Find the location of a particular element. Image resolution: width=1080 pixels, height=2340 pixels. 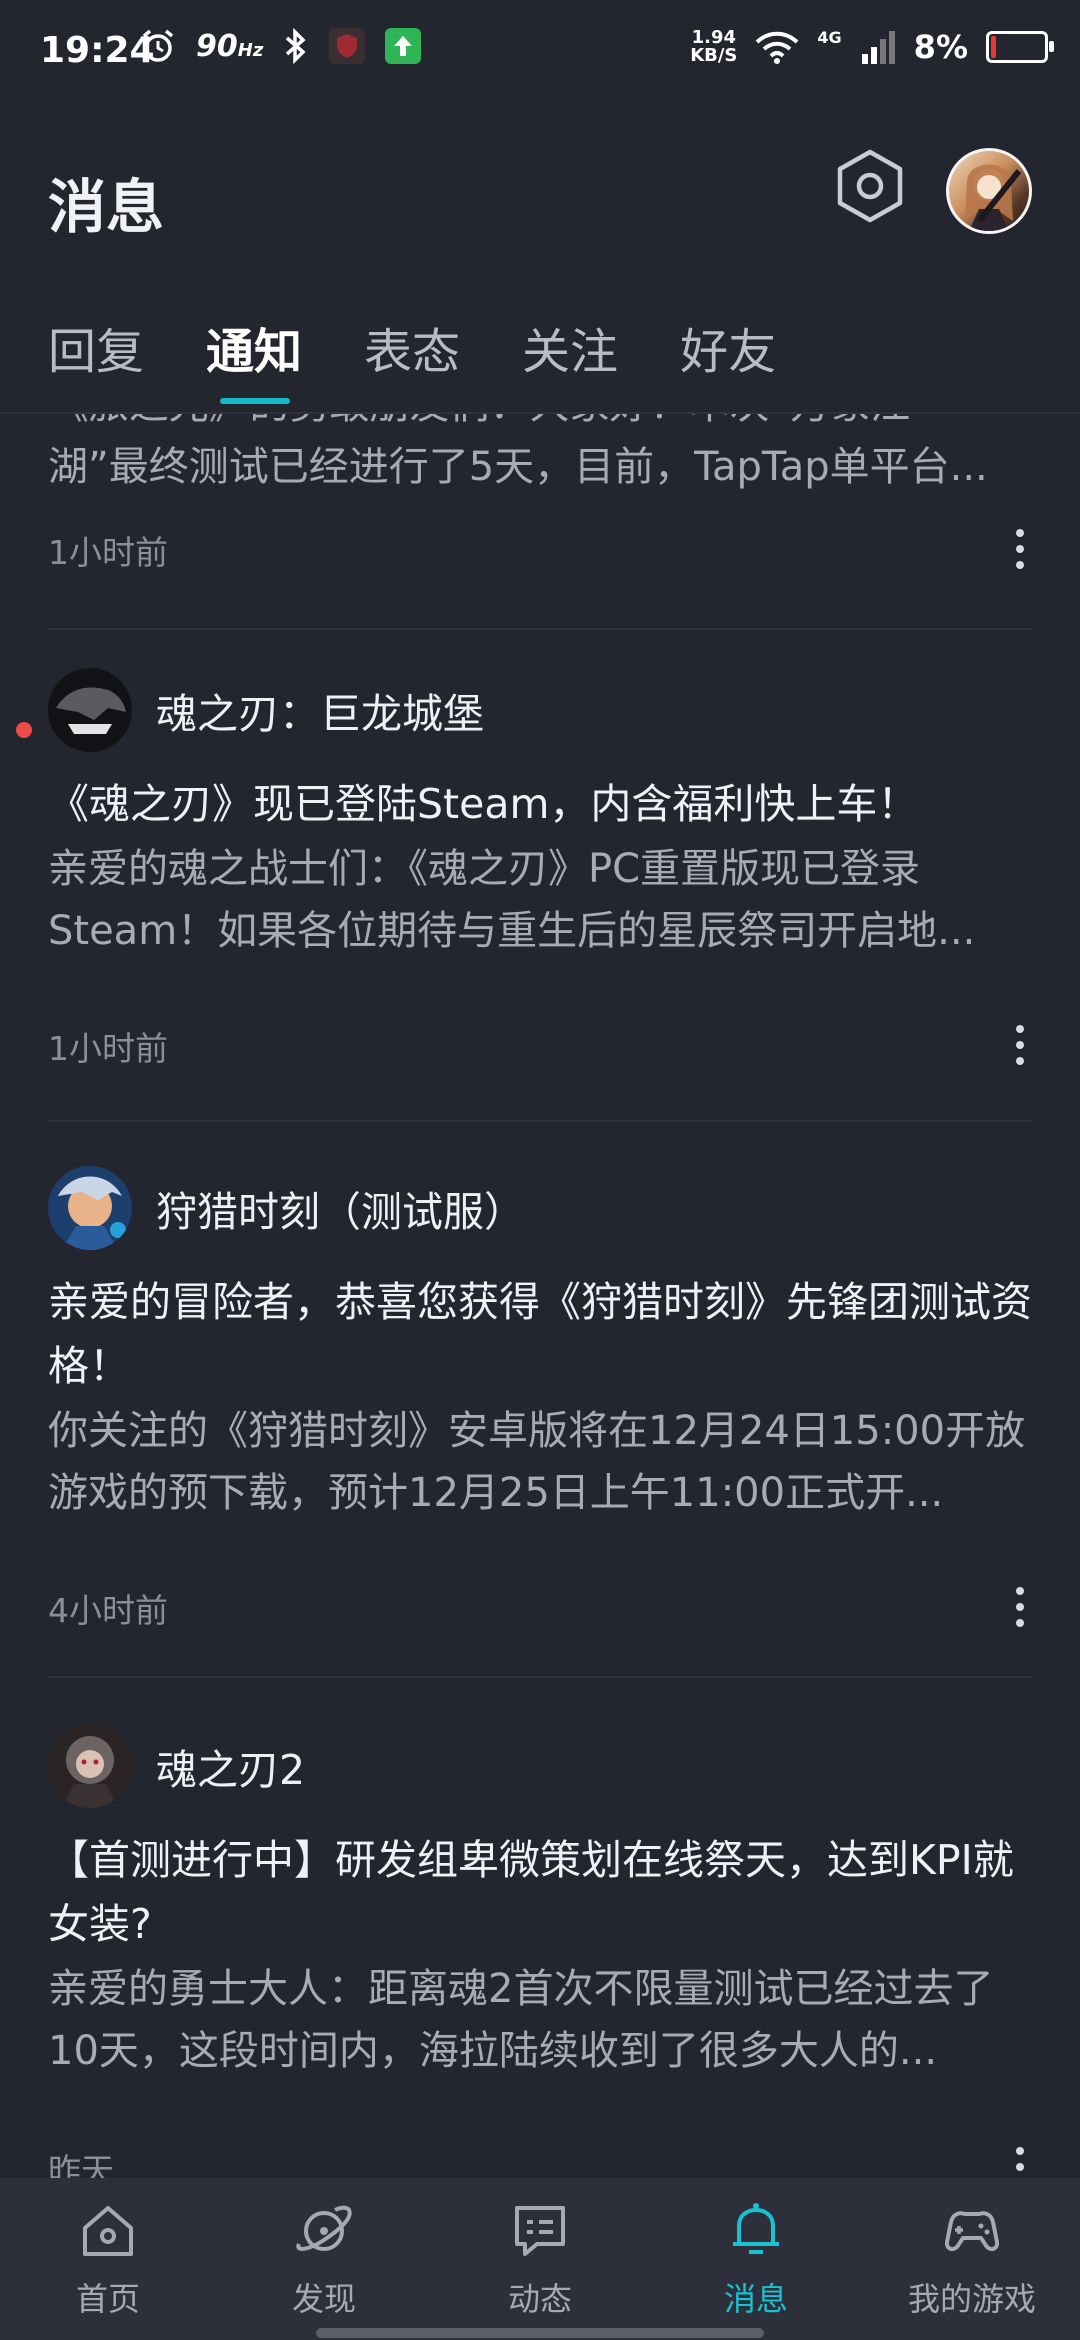

message-tabs: 回复 通知 表态 关注 好友 is located at coordinates (412, 358).